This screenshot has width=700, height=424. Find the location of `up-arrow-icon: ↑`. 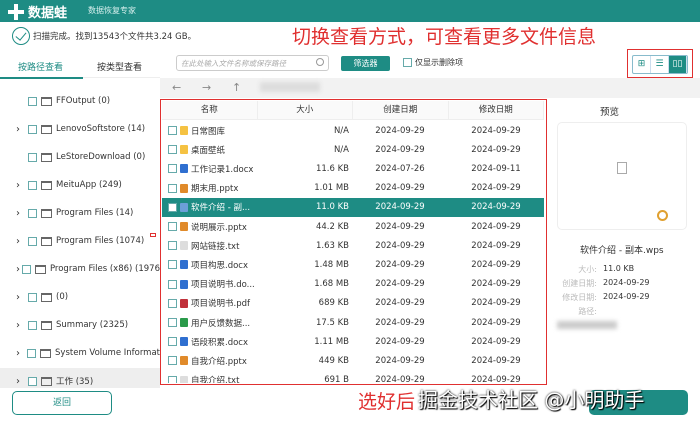

up-arrow-icon: ↑ is located at coordinates (236, 87).